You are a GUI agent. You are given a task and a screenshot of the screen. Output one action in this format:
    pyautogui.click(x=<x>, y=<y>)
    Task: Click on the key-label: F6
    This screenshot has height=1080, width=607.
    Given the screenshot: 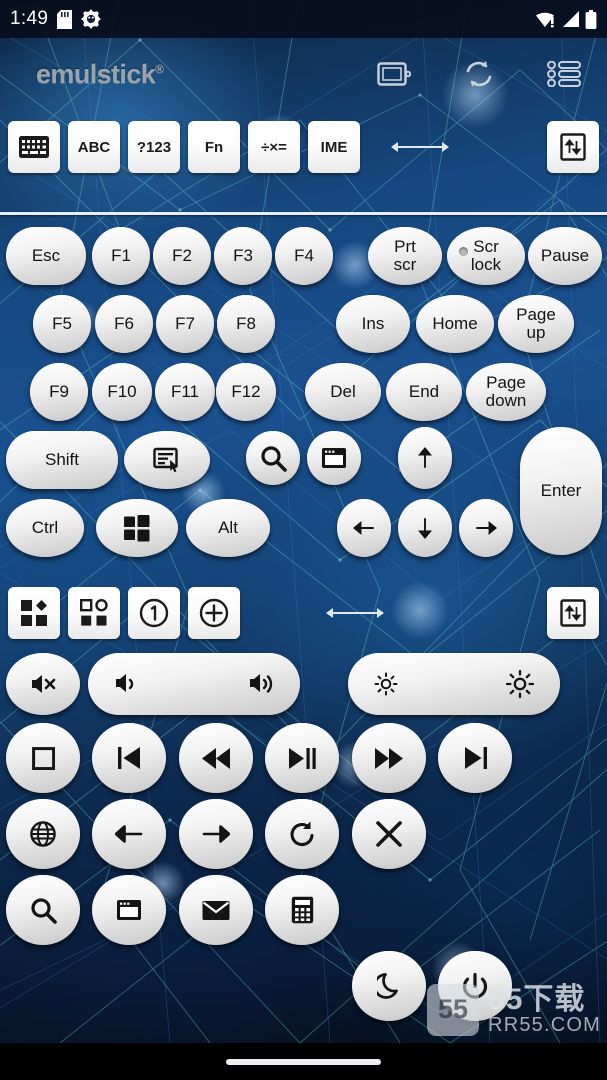 What is the action you would take?
    pyautogui.click(x=124, y=323)
    